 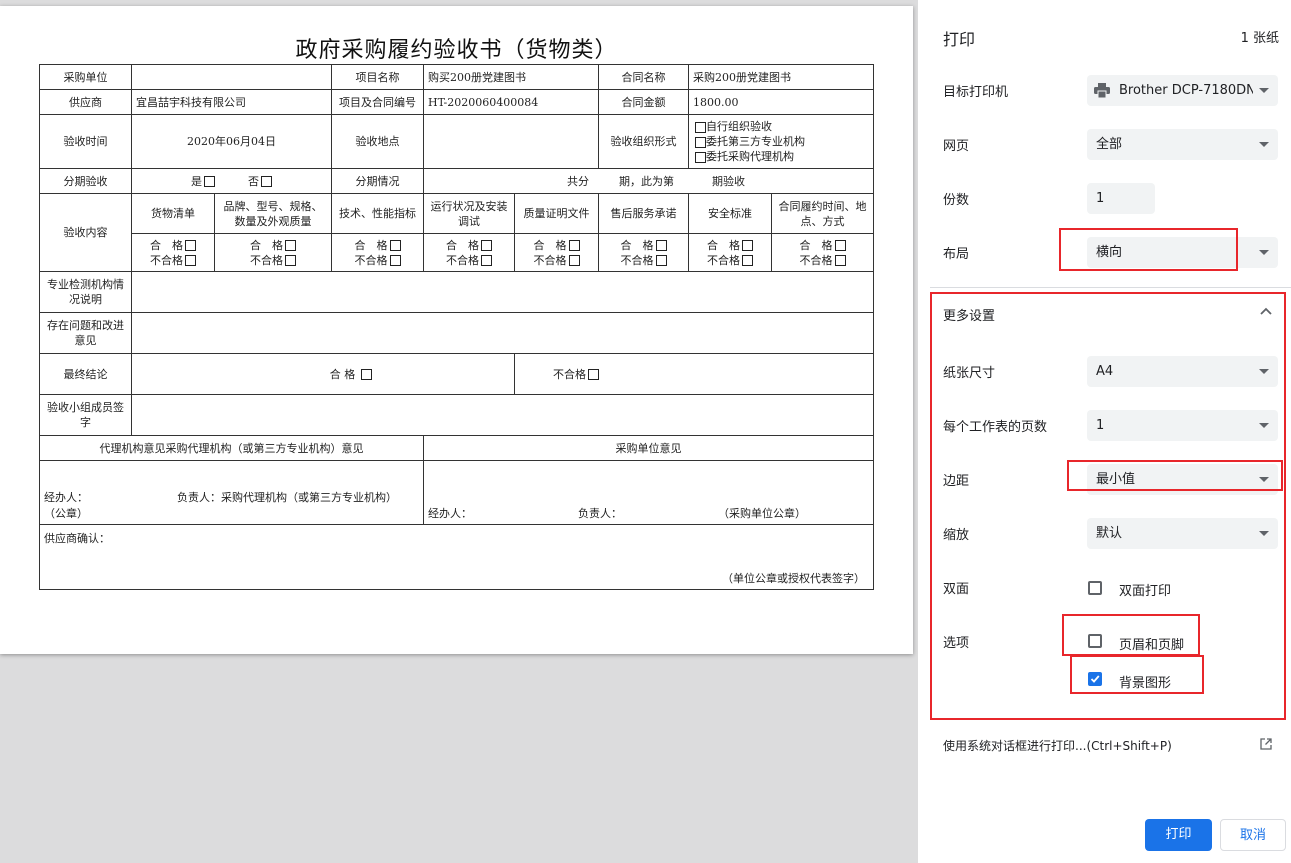 What do you see at coordinates (85, 141) in the screenshot?
I see `label-acceptance-time: 验收时间` at bounding box center [85, 141].